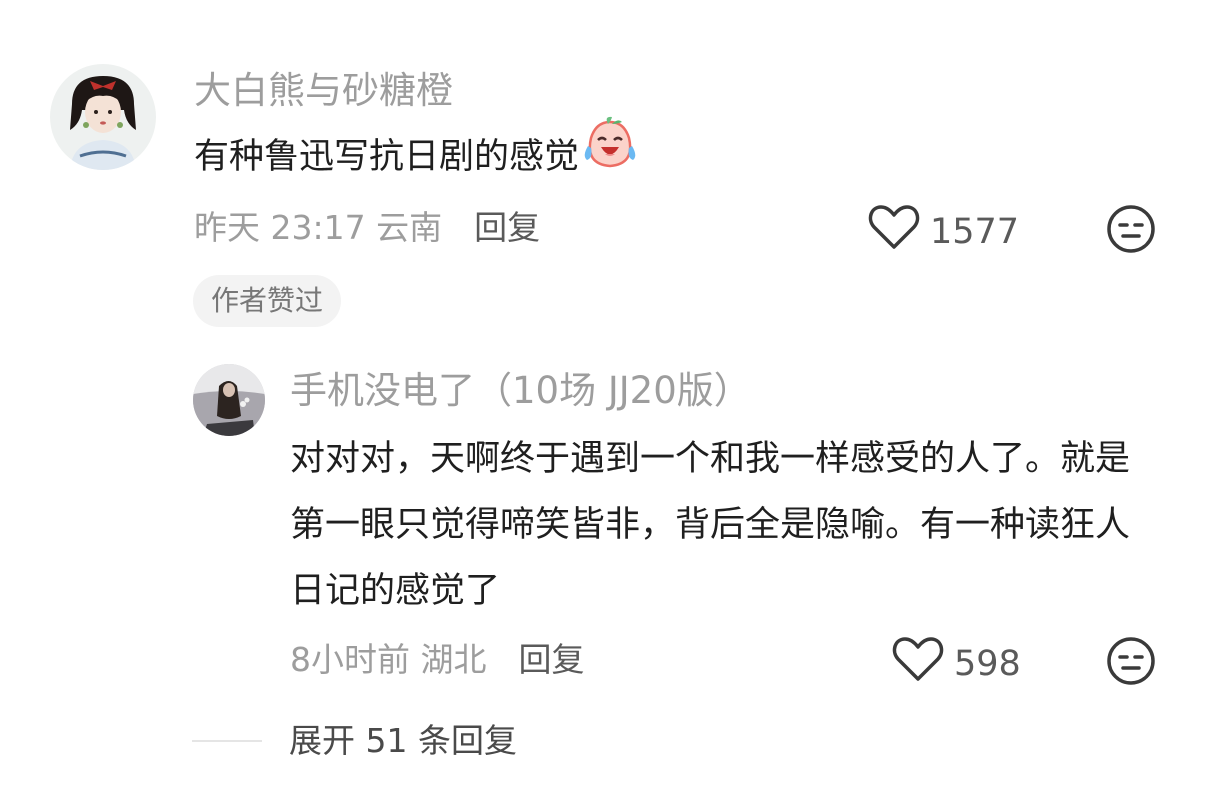  Describe the element at coordinates (520, 391) in the screenshot. I see `username: 手机没电了（10场 JJ20版）` at that location.